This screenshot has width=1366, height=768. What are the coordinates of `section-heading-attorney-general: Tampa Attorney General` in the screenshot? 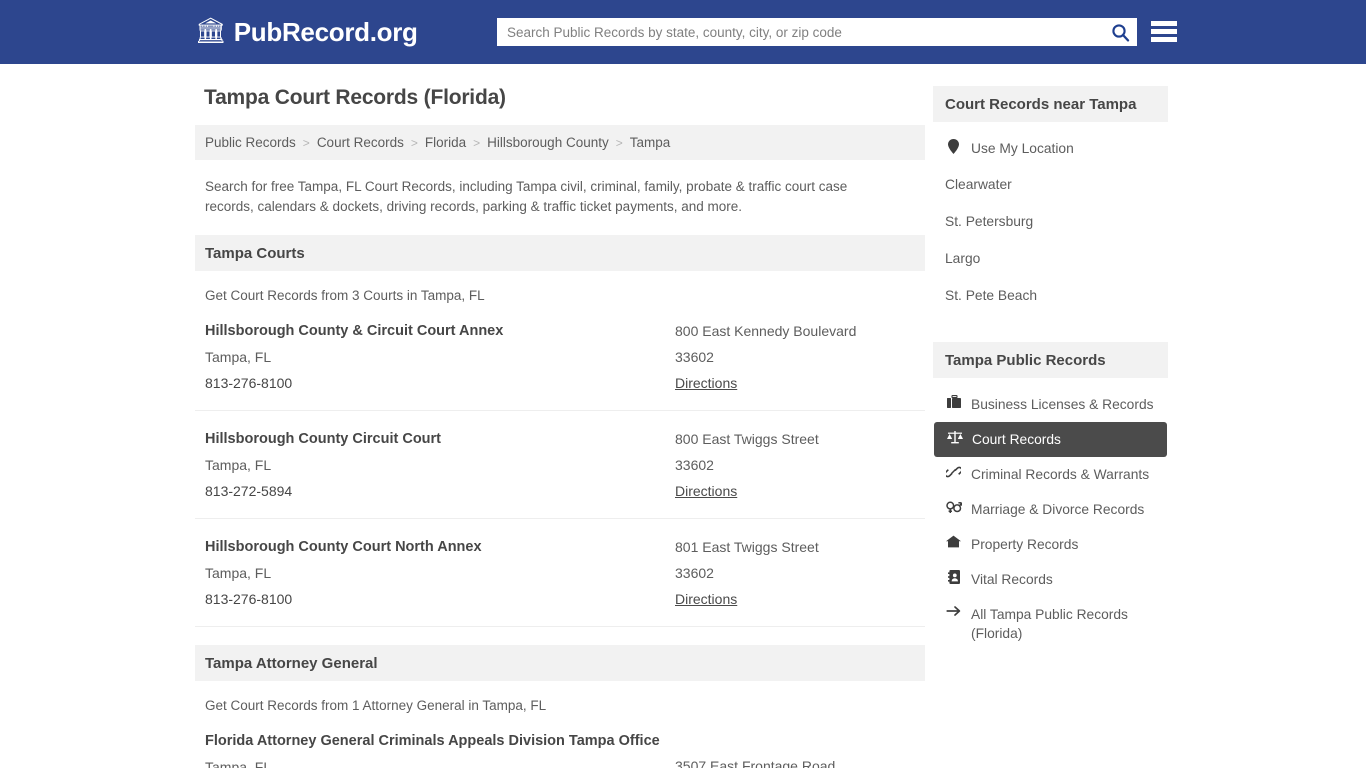 It's located at (560, 663).